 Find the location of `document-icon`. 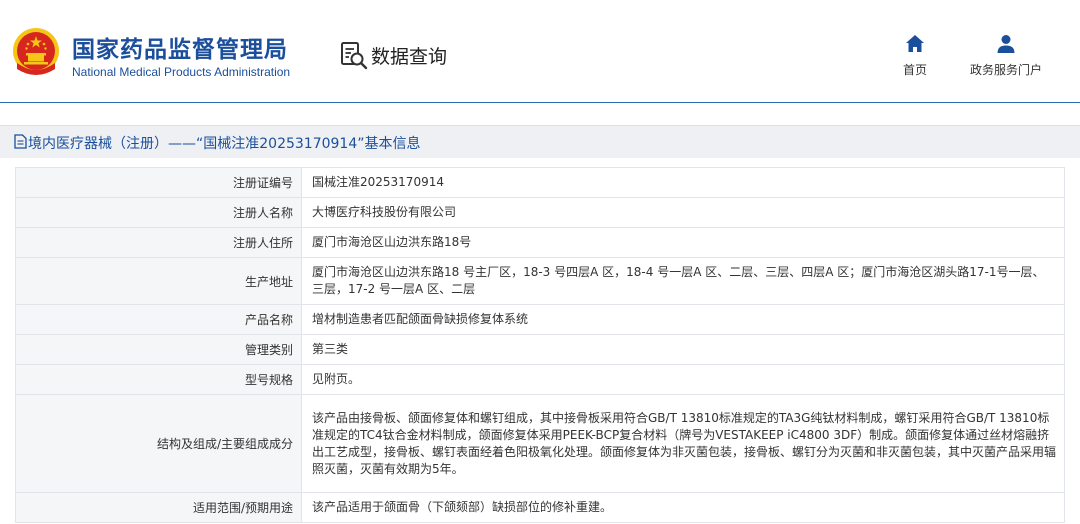

document-icon is located at coordinates (20, 141).